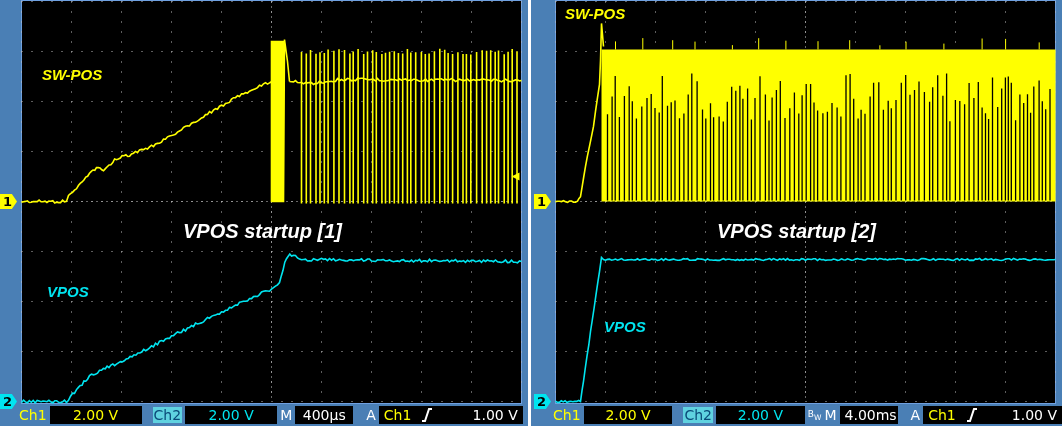 The width and height of the screenshot is (1062, 426). Describe the element at coordinates (796, 231) in the screenshot. I see `plot-title: VPOS startup [2]` at that location.